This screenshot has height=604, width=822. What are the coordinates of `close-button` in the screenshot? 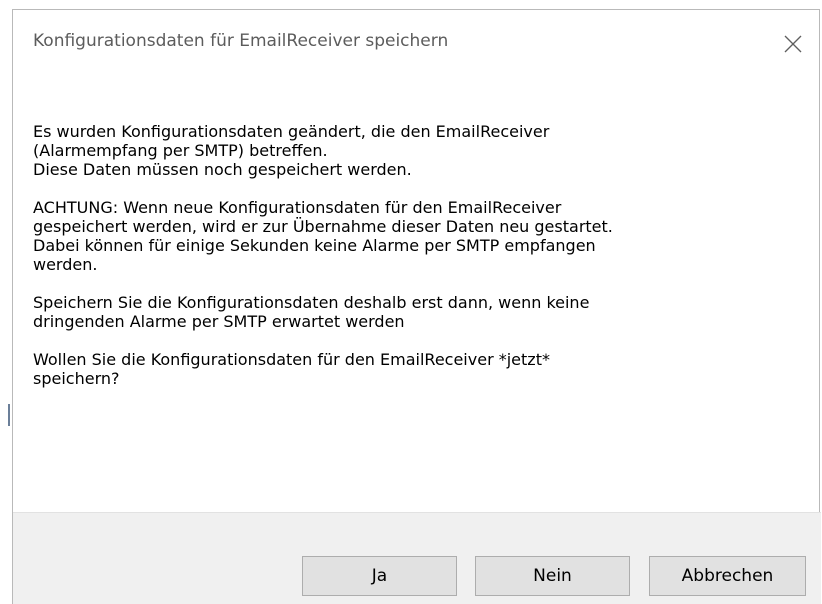 It's located at (793, 44).